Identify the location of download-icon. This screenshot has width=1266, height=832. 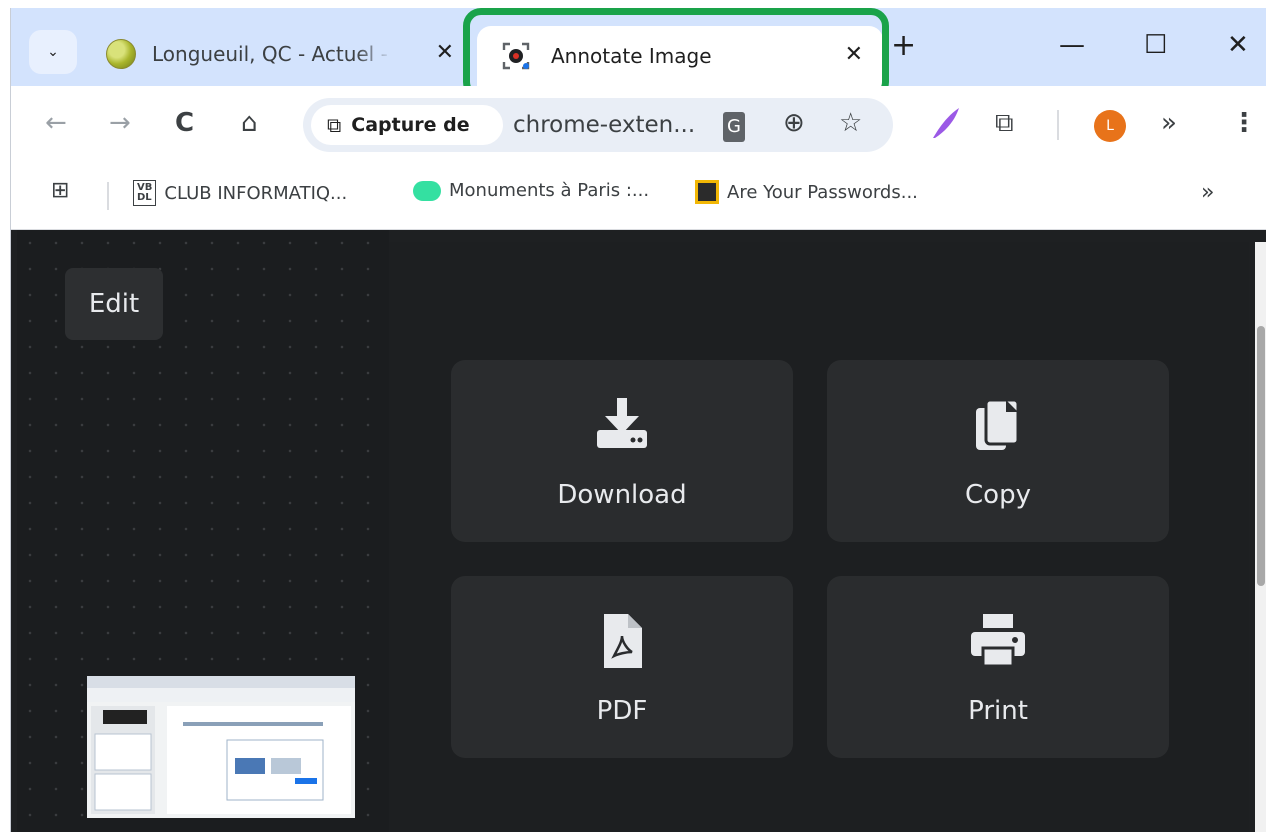
(622, 423).